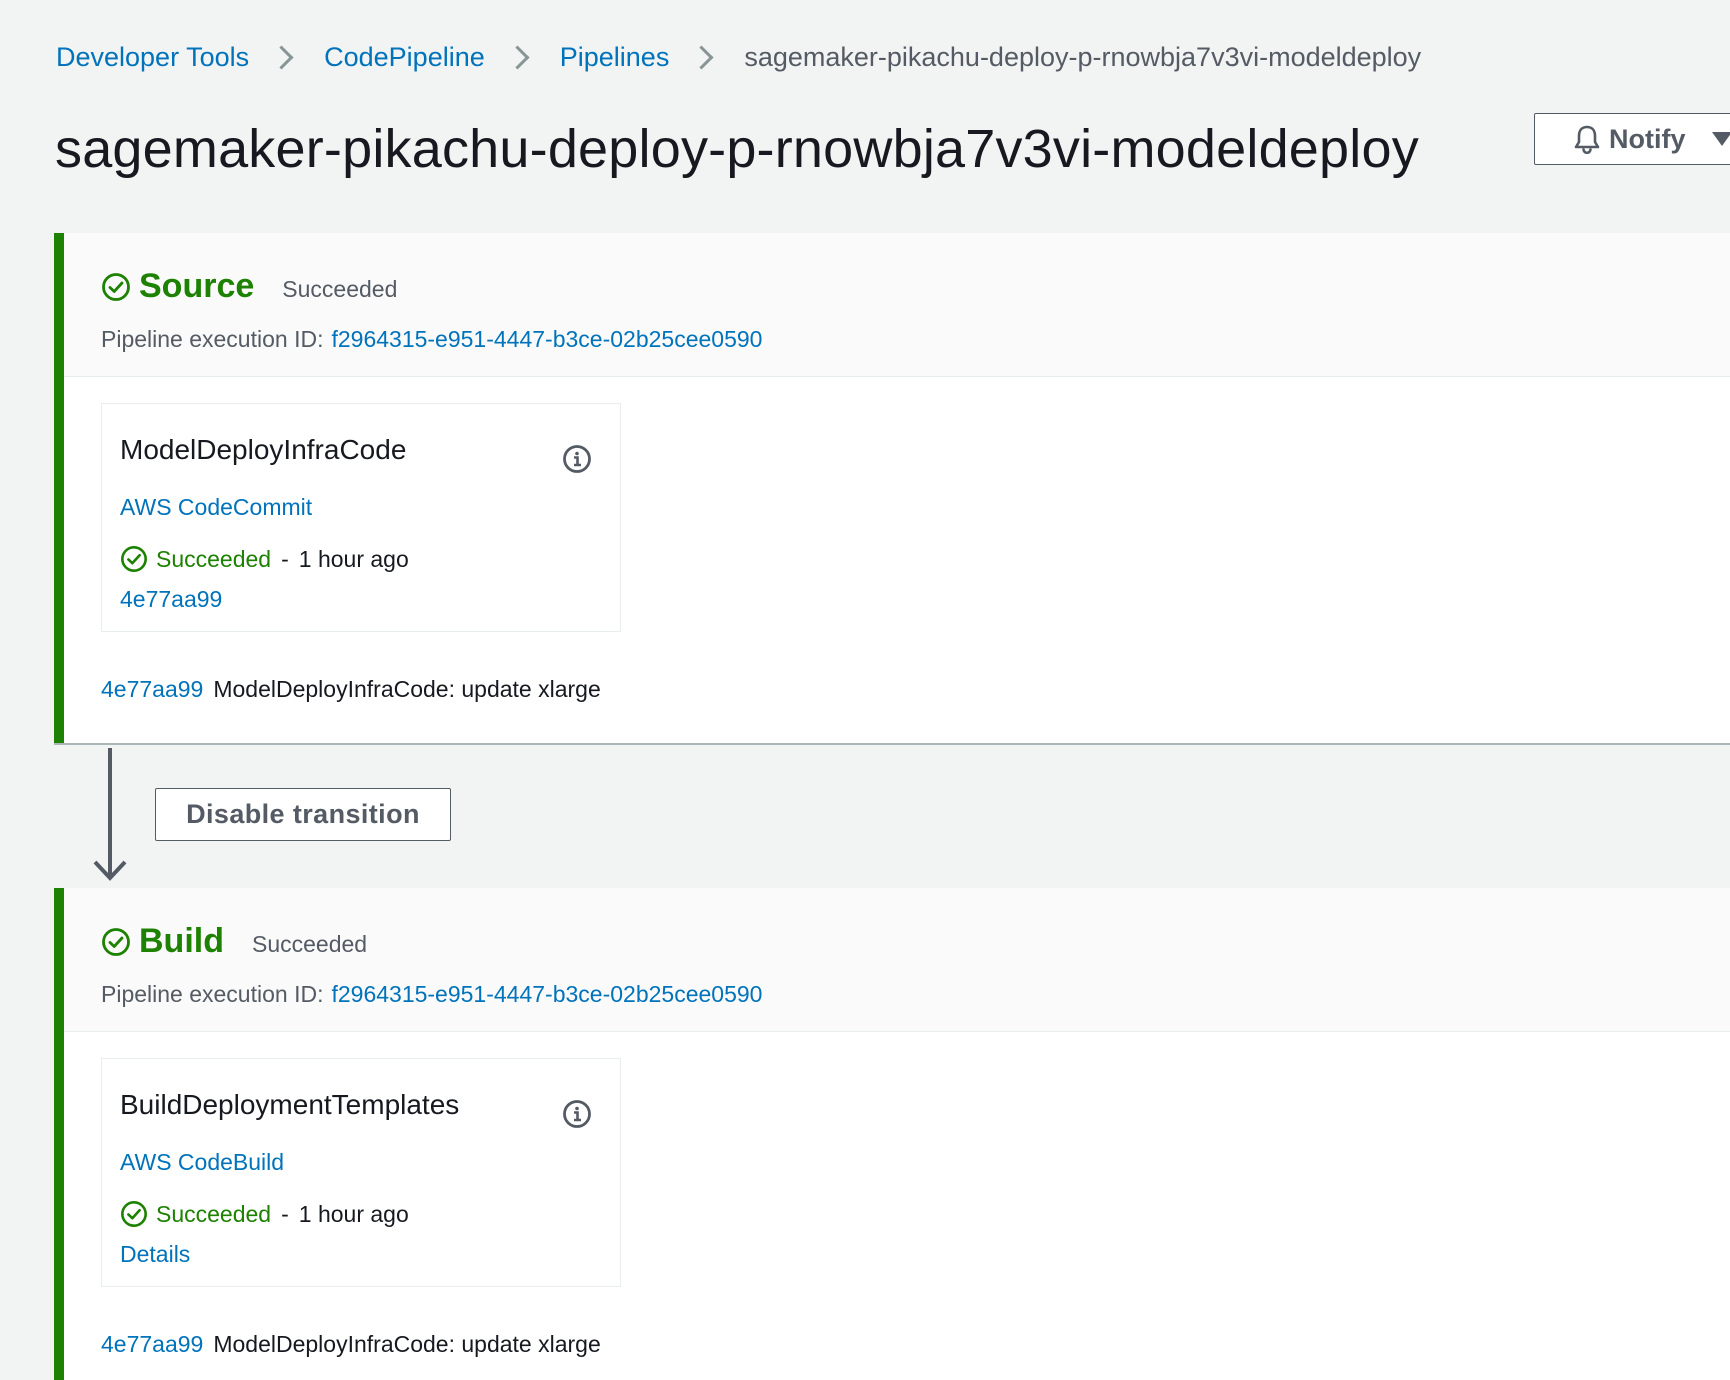  I want to click on stage-name: Build, so click(181, 941).